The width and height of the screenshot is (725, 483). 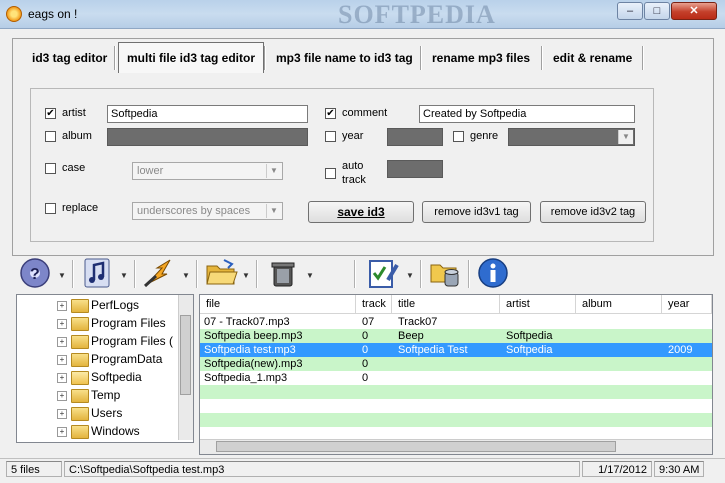 What do you see at coordinates (207, 114) in the screenshot?
I see `artist-field: Softpedia` at bounding box center [207, 114].